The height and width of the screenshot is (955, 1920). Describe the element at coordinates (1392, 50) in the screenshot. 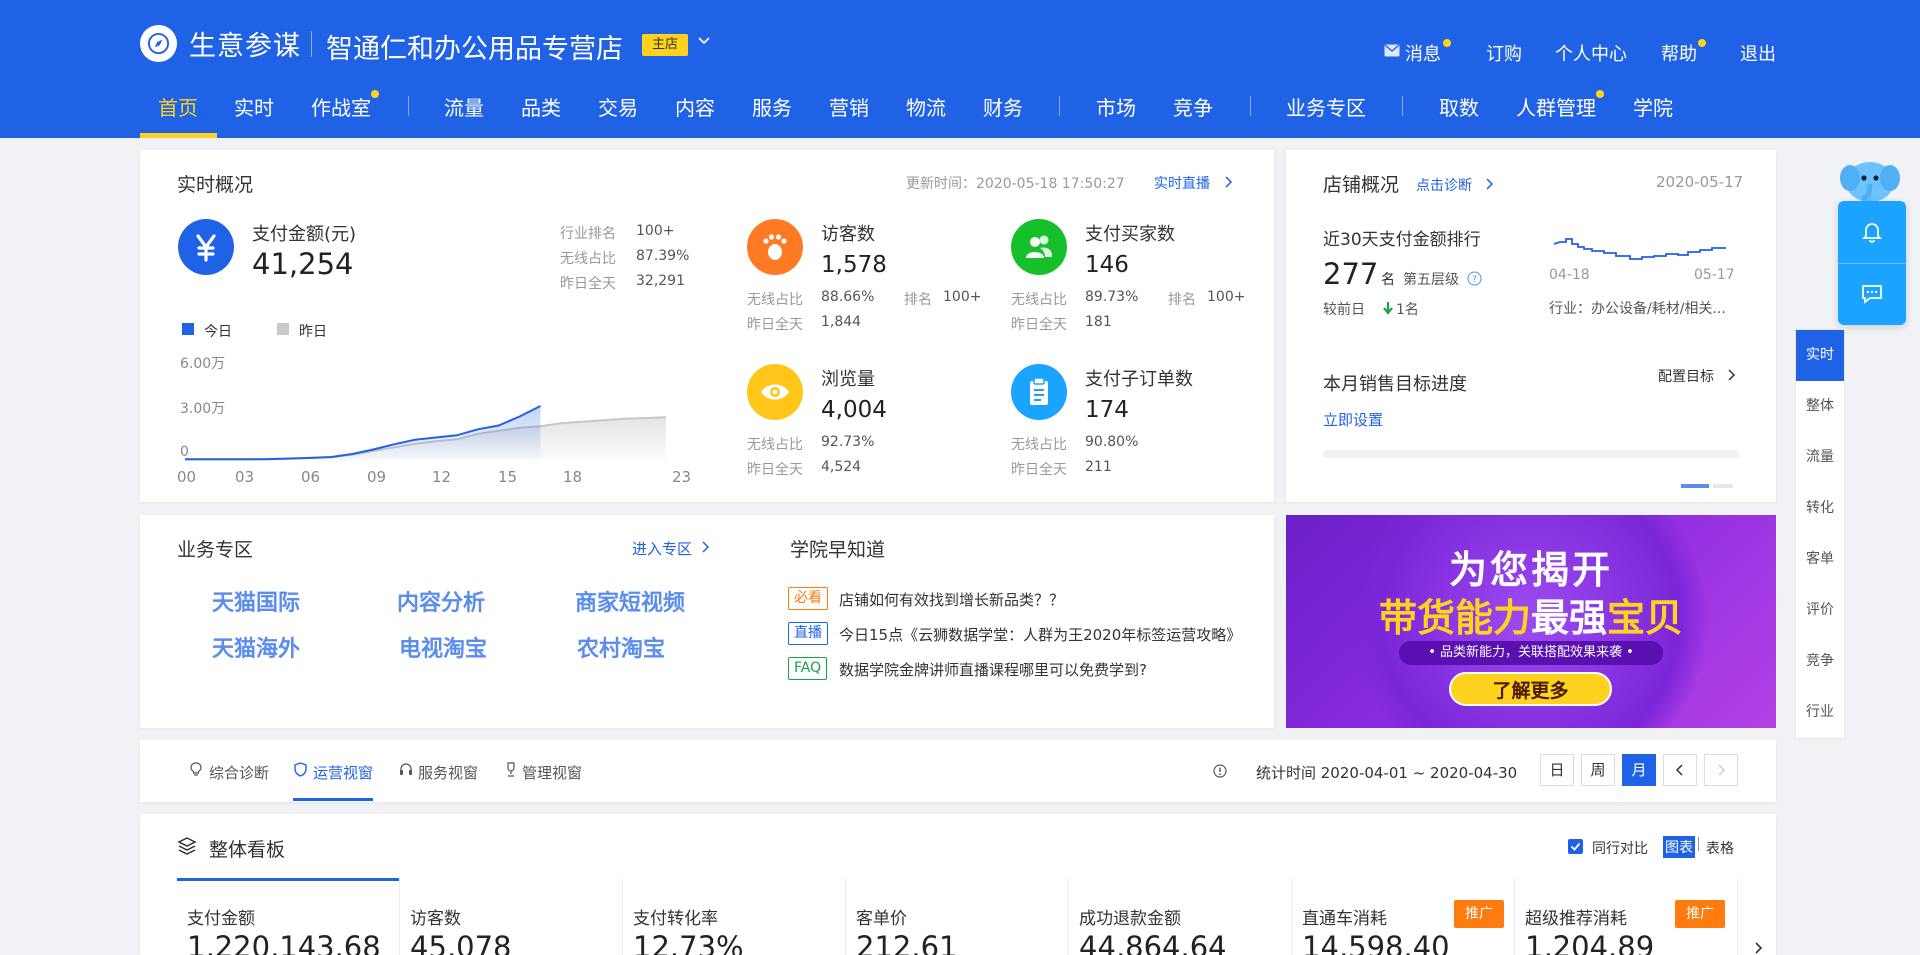

I see `mail-icon` at that location.